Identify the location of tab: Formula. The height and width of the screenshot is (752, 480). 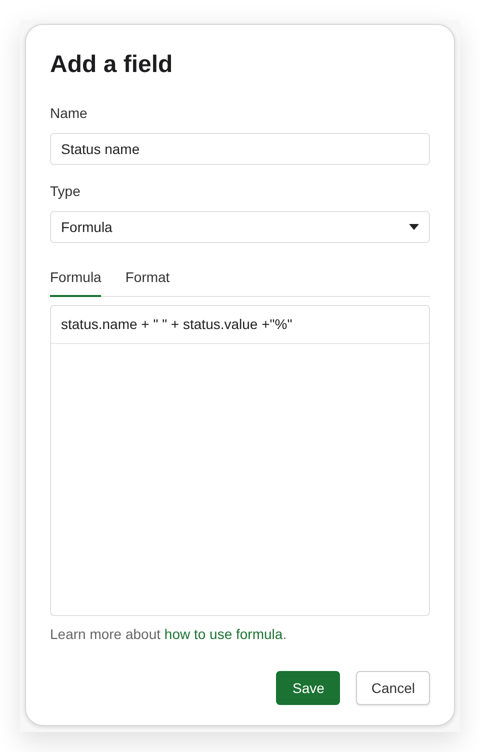
(76, 281).